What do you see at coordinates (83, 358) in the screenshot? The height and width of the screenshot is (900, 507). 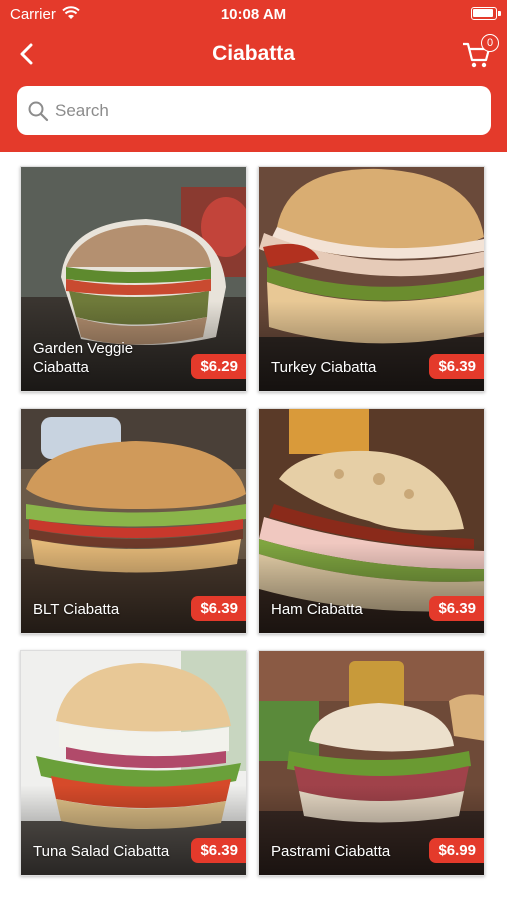 I see `product-name: Garden Veggie Ciabatta` at bounding box center [83, 358].